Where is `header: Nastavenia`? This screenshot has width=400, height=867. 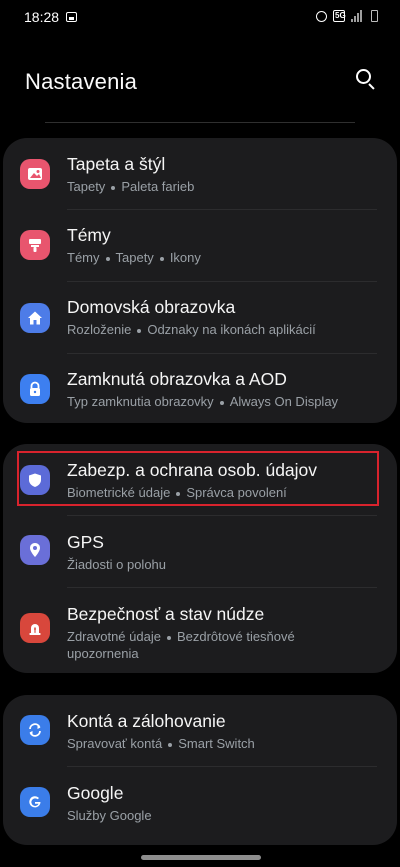
header: Nastavenia is located at coordinates (200, 80).